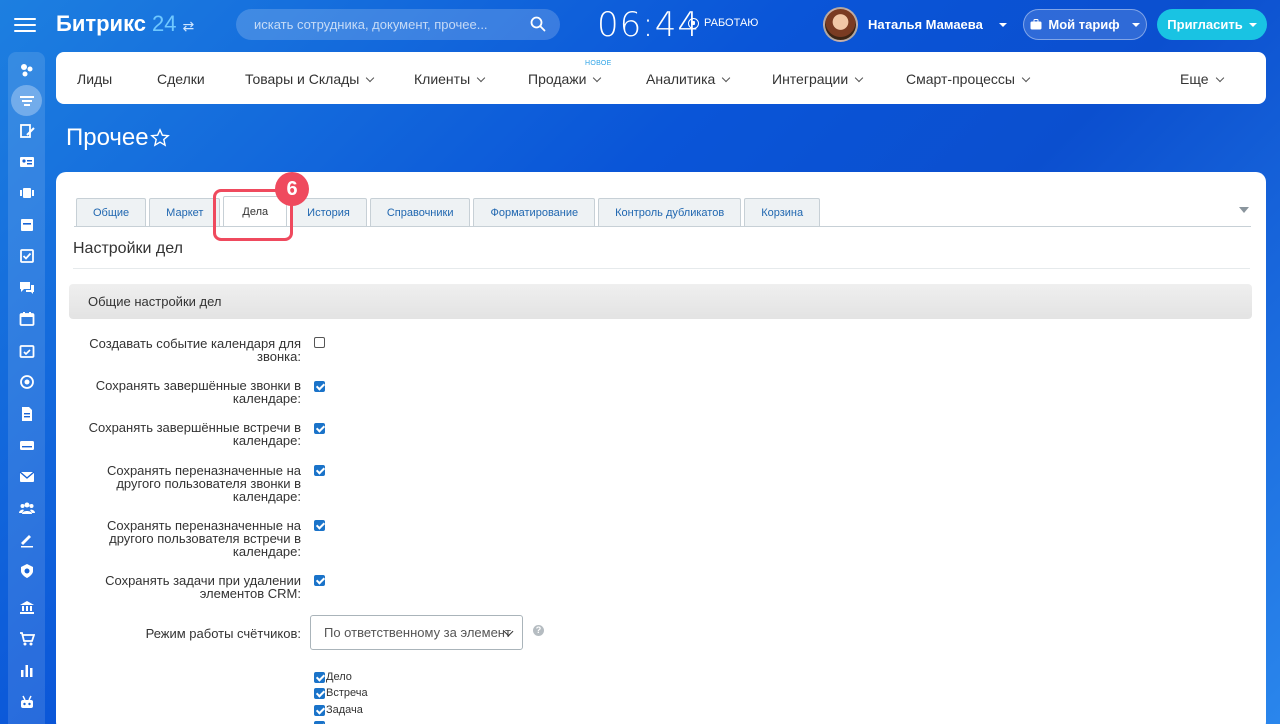  What do you see at coordinates (27, 540) in the screenshot?
I see `sidebar-item-sign` at bounding box center [27, 540].